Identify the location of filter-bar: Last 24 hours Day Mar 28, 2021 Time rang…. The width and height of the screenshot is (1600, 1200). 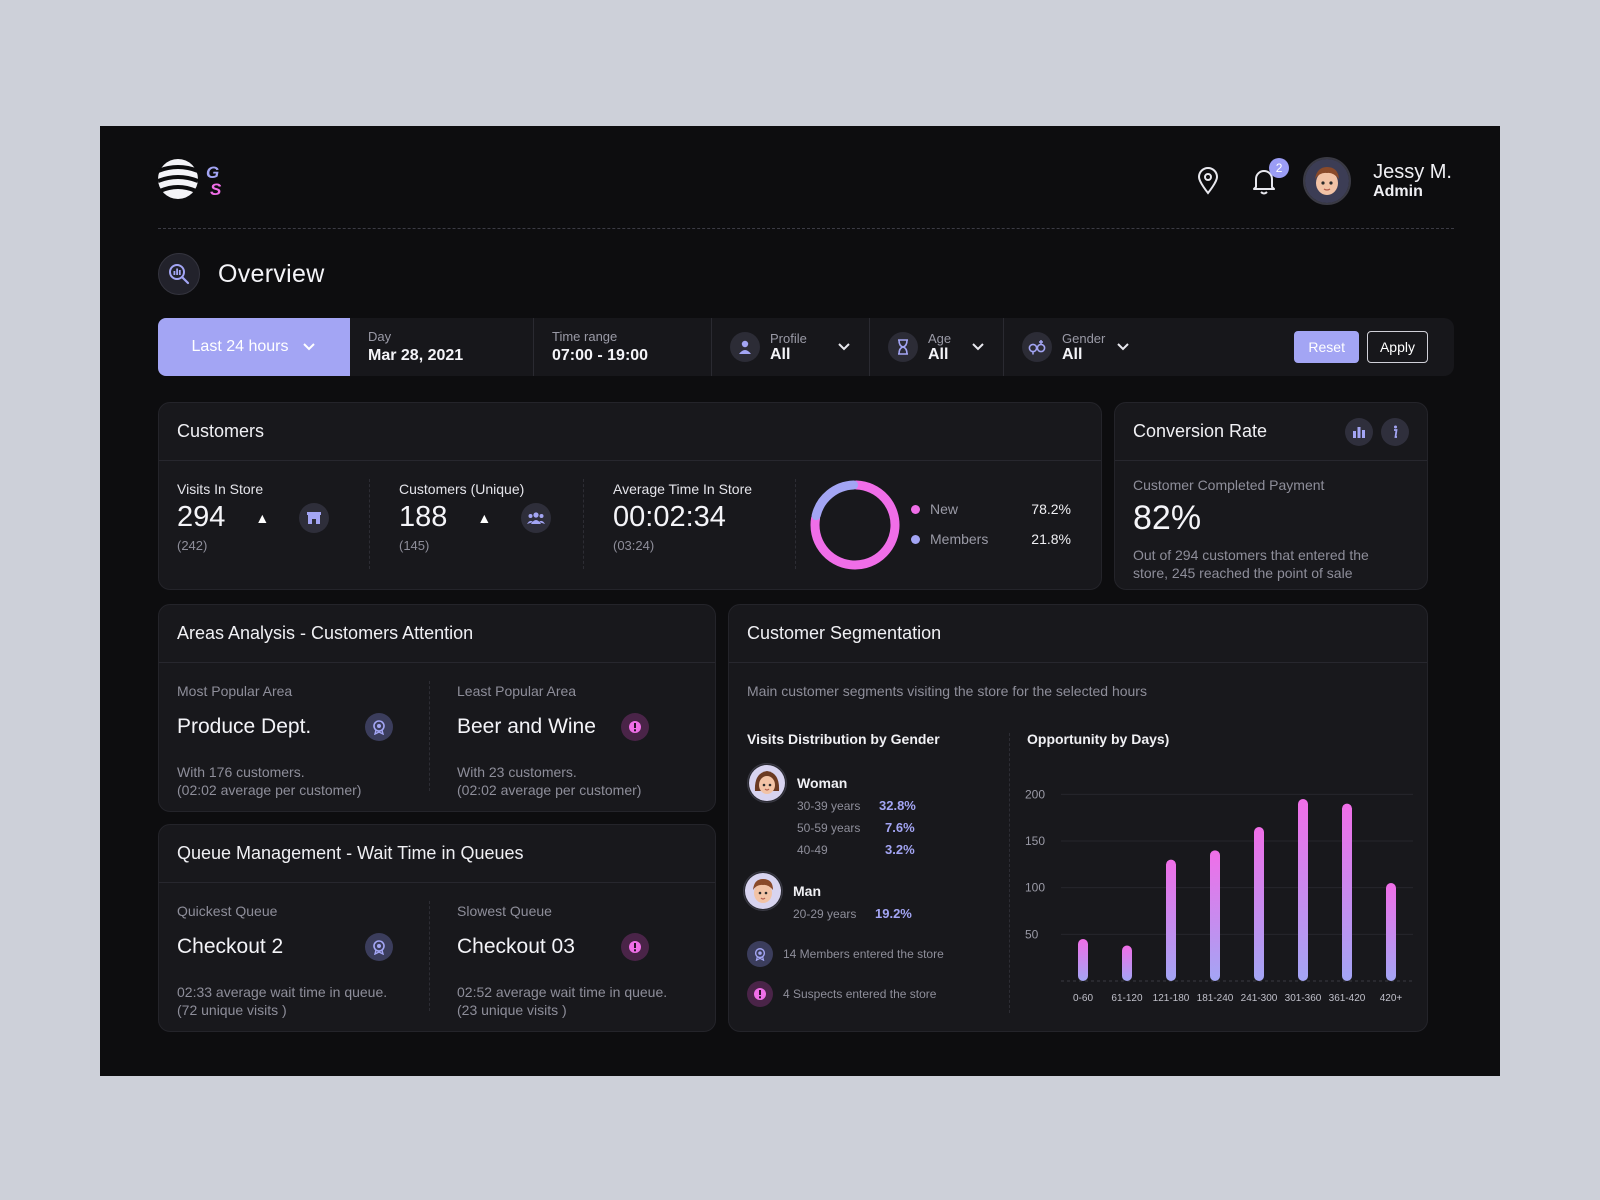
(806, 347).